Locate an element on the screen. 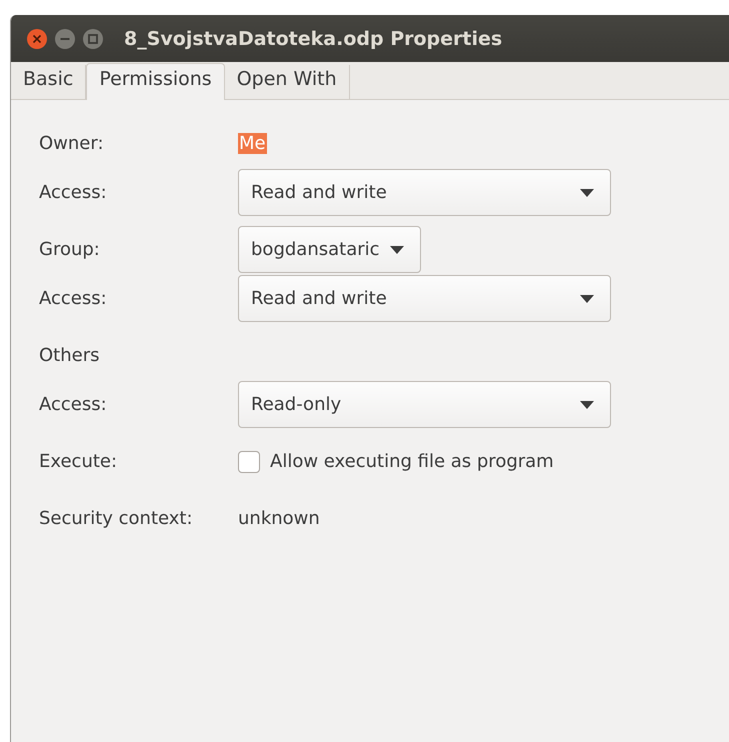 The height and width of the screenshot is (742, 729). close-icon is located at coordinates (37, 39).